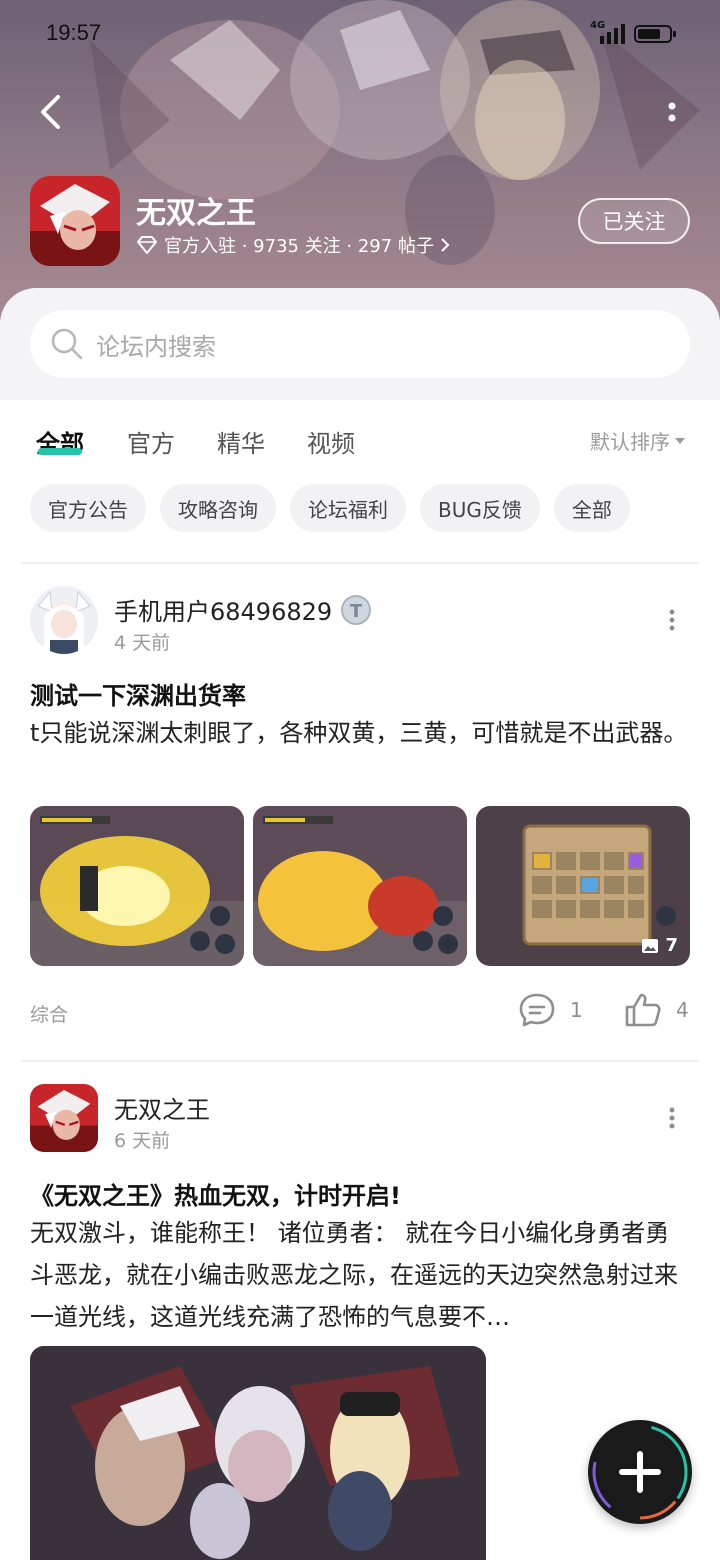 The width and height of the screenshot is (720, 1560). I want to click on chip-all: 全部, so click(591, 508).